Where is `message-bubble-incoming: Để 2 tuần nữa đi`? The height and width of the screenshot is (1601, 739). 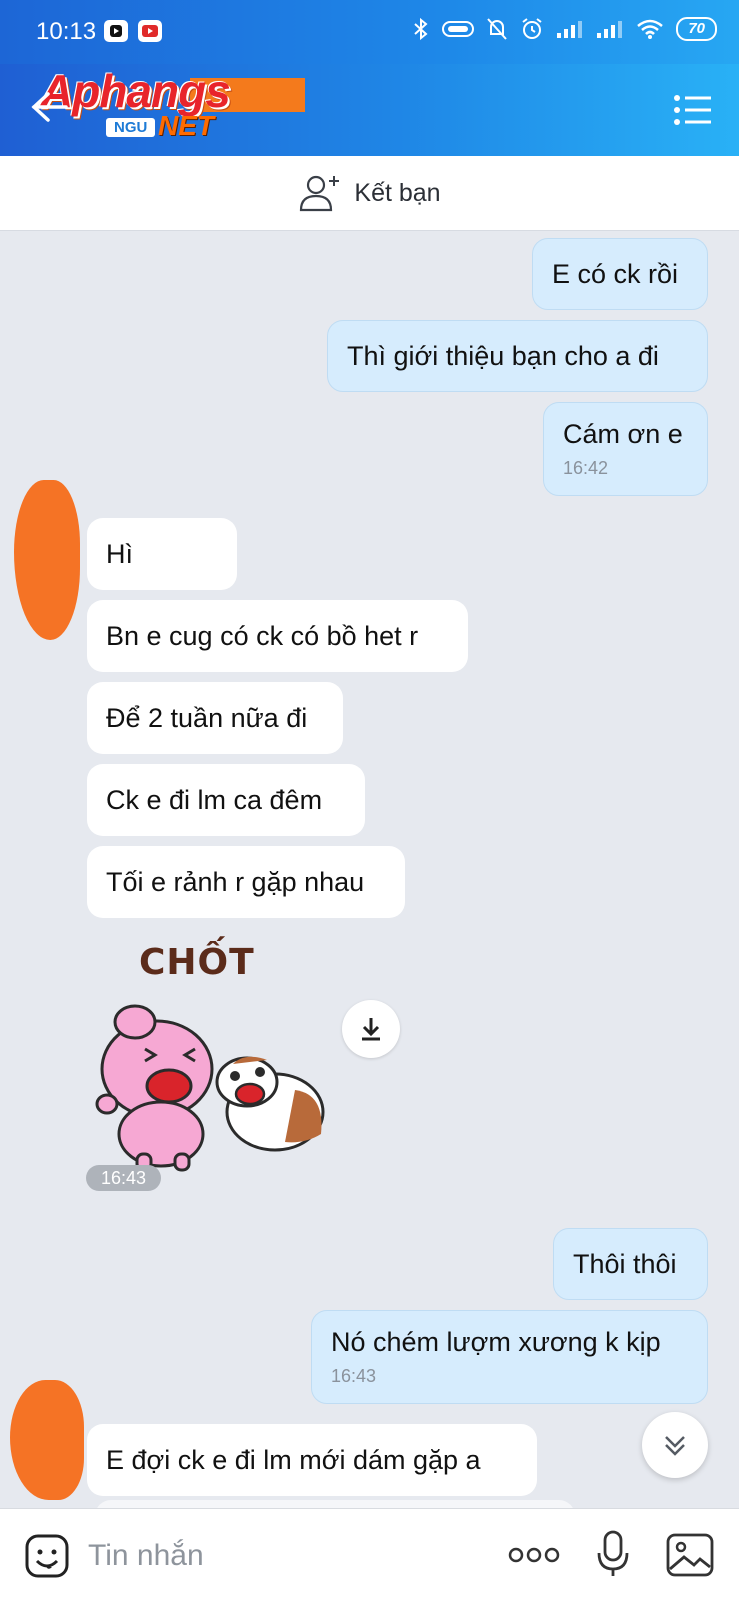 message-bubble-incoming: Để 2 tuần nữa đi is located at coordinates (215, 718).